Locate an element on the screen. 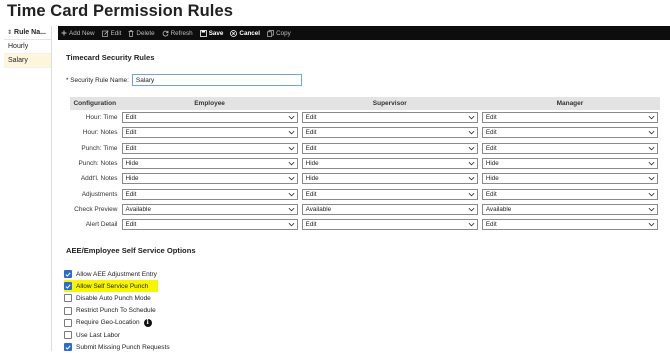 The width and height of the screenshot is (670, 353). refresh-label: Refresh is located at coordinates (181, 33).